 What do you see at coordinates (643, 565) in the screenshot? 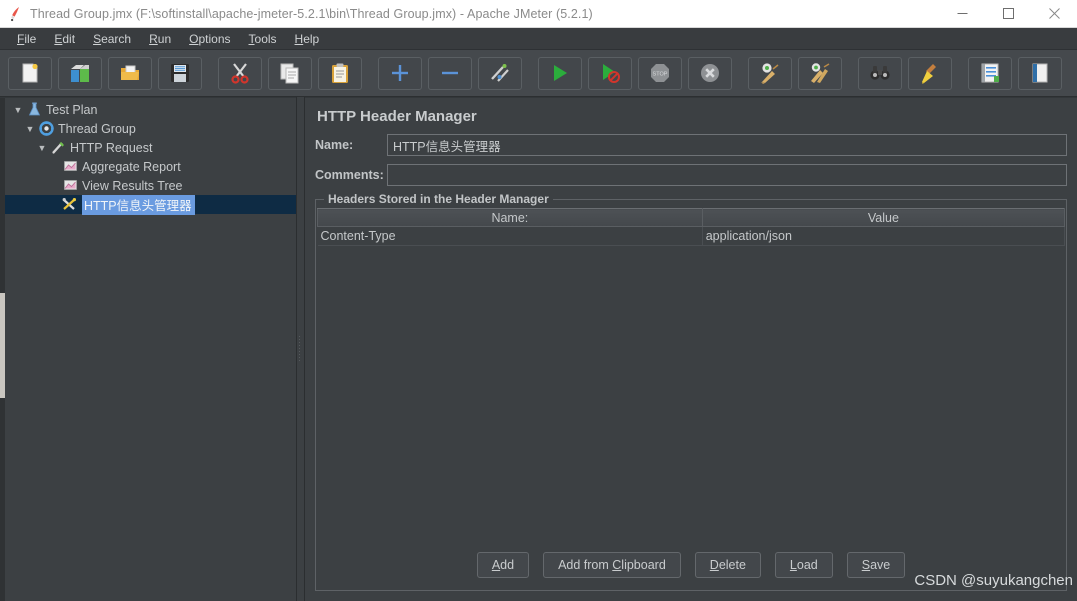
I see `add-from-clipboard-rest: lipboard` at bounding box center [643, 565].